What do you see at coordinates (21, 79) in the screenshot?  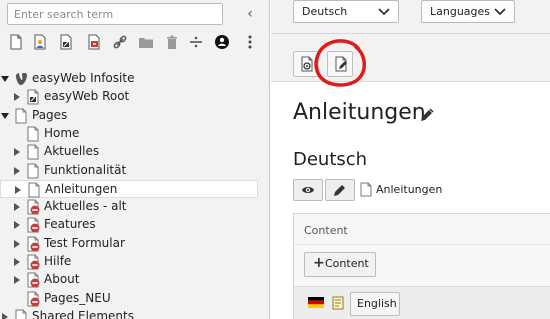 I see `typo3-logo-icon` at bounding box center [21, 79].